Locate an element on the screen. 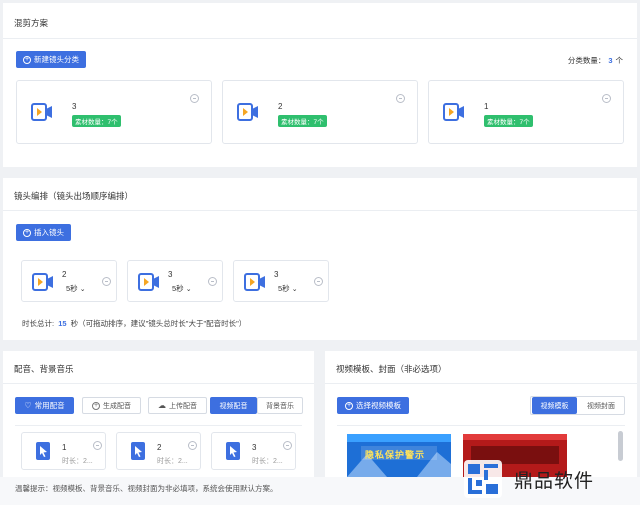  category-card: 3 素材数量：7个 is located at coordinates (114, 112).